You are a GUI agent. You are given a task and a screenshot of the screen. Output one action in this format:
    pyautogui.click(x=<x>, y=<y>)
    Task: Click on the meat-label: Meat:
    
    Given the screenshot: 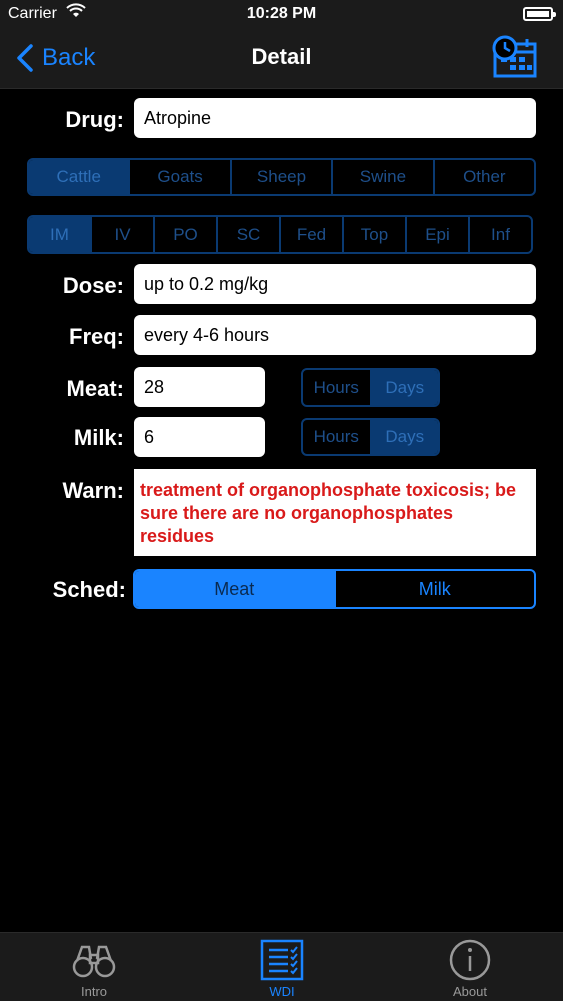 What is the action you would take?
    pyautogui.click(x=95, y=388)
    